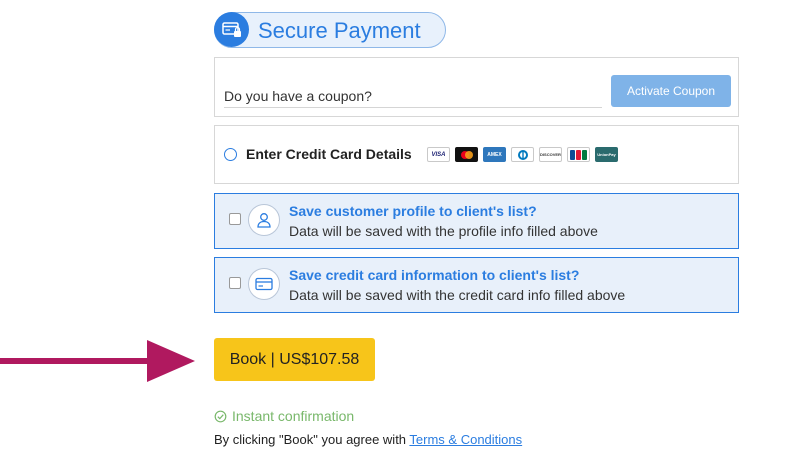 The width and height of the screenshot is (795, 461). I want to click on diners-club-logo-icon, so click(522, 154).